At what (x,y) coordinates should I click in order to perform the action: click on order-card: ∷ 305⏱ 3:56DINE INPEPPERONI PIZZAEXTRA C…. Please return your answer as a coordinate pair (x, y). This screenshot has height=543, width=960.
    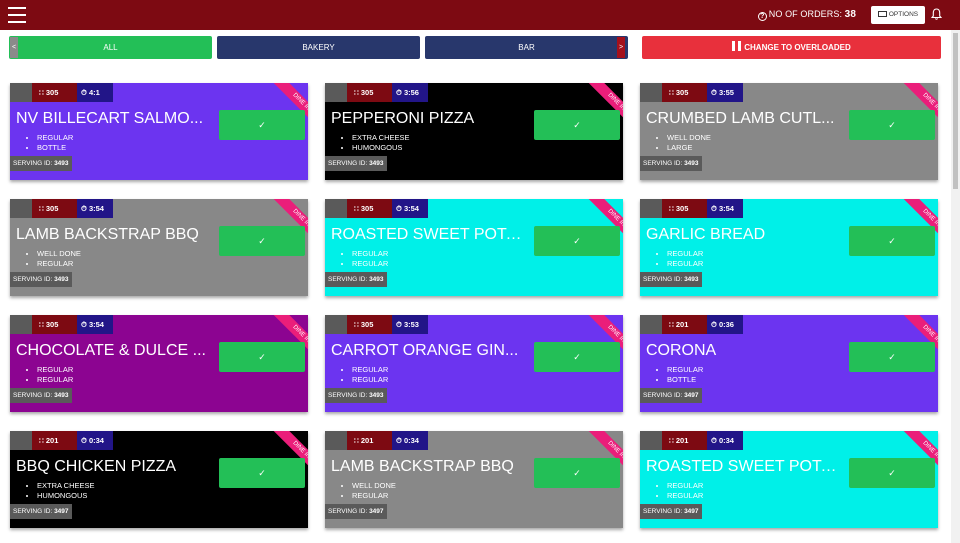
    Looking at the image, I should click on (474, 131).